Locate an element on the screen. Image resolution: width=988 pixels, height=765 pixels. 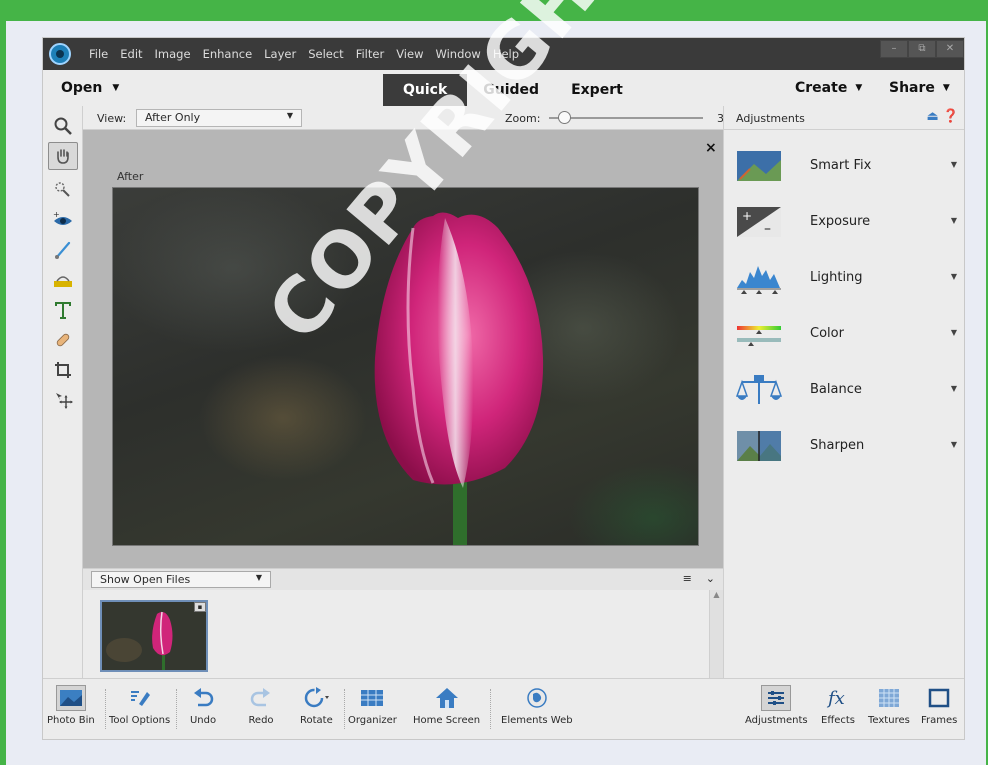
crop-tool is located at coordinates (63, 370).